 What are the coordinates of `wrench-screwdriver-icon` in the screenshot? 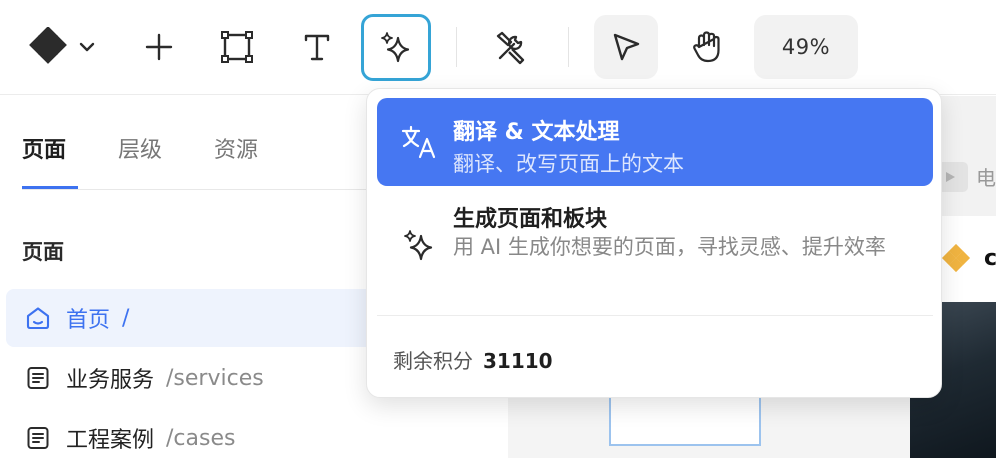 It's located at (511, 47).